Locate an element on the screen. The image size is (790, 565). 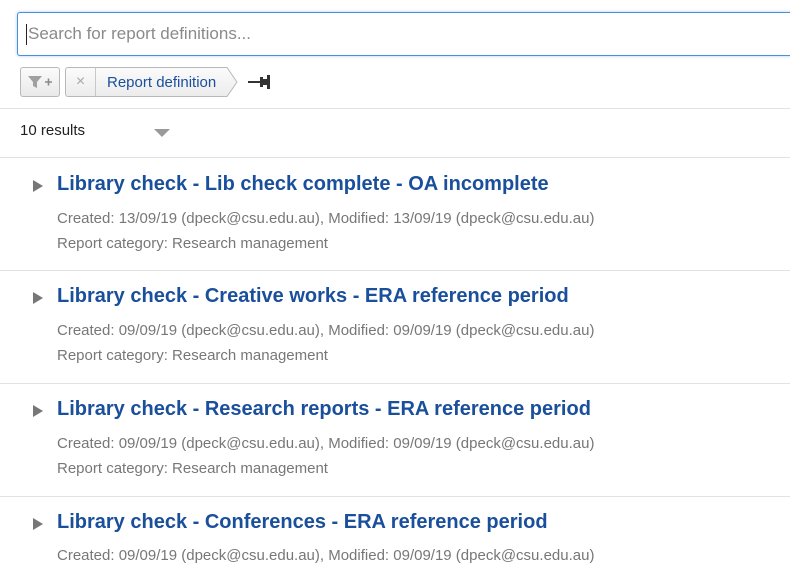
pin-icon is located at coordinates (259, 82).